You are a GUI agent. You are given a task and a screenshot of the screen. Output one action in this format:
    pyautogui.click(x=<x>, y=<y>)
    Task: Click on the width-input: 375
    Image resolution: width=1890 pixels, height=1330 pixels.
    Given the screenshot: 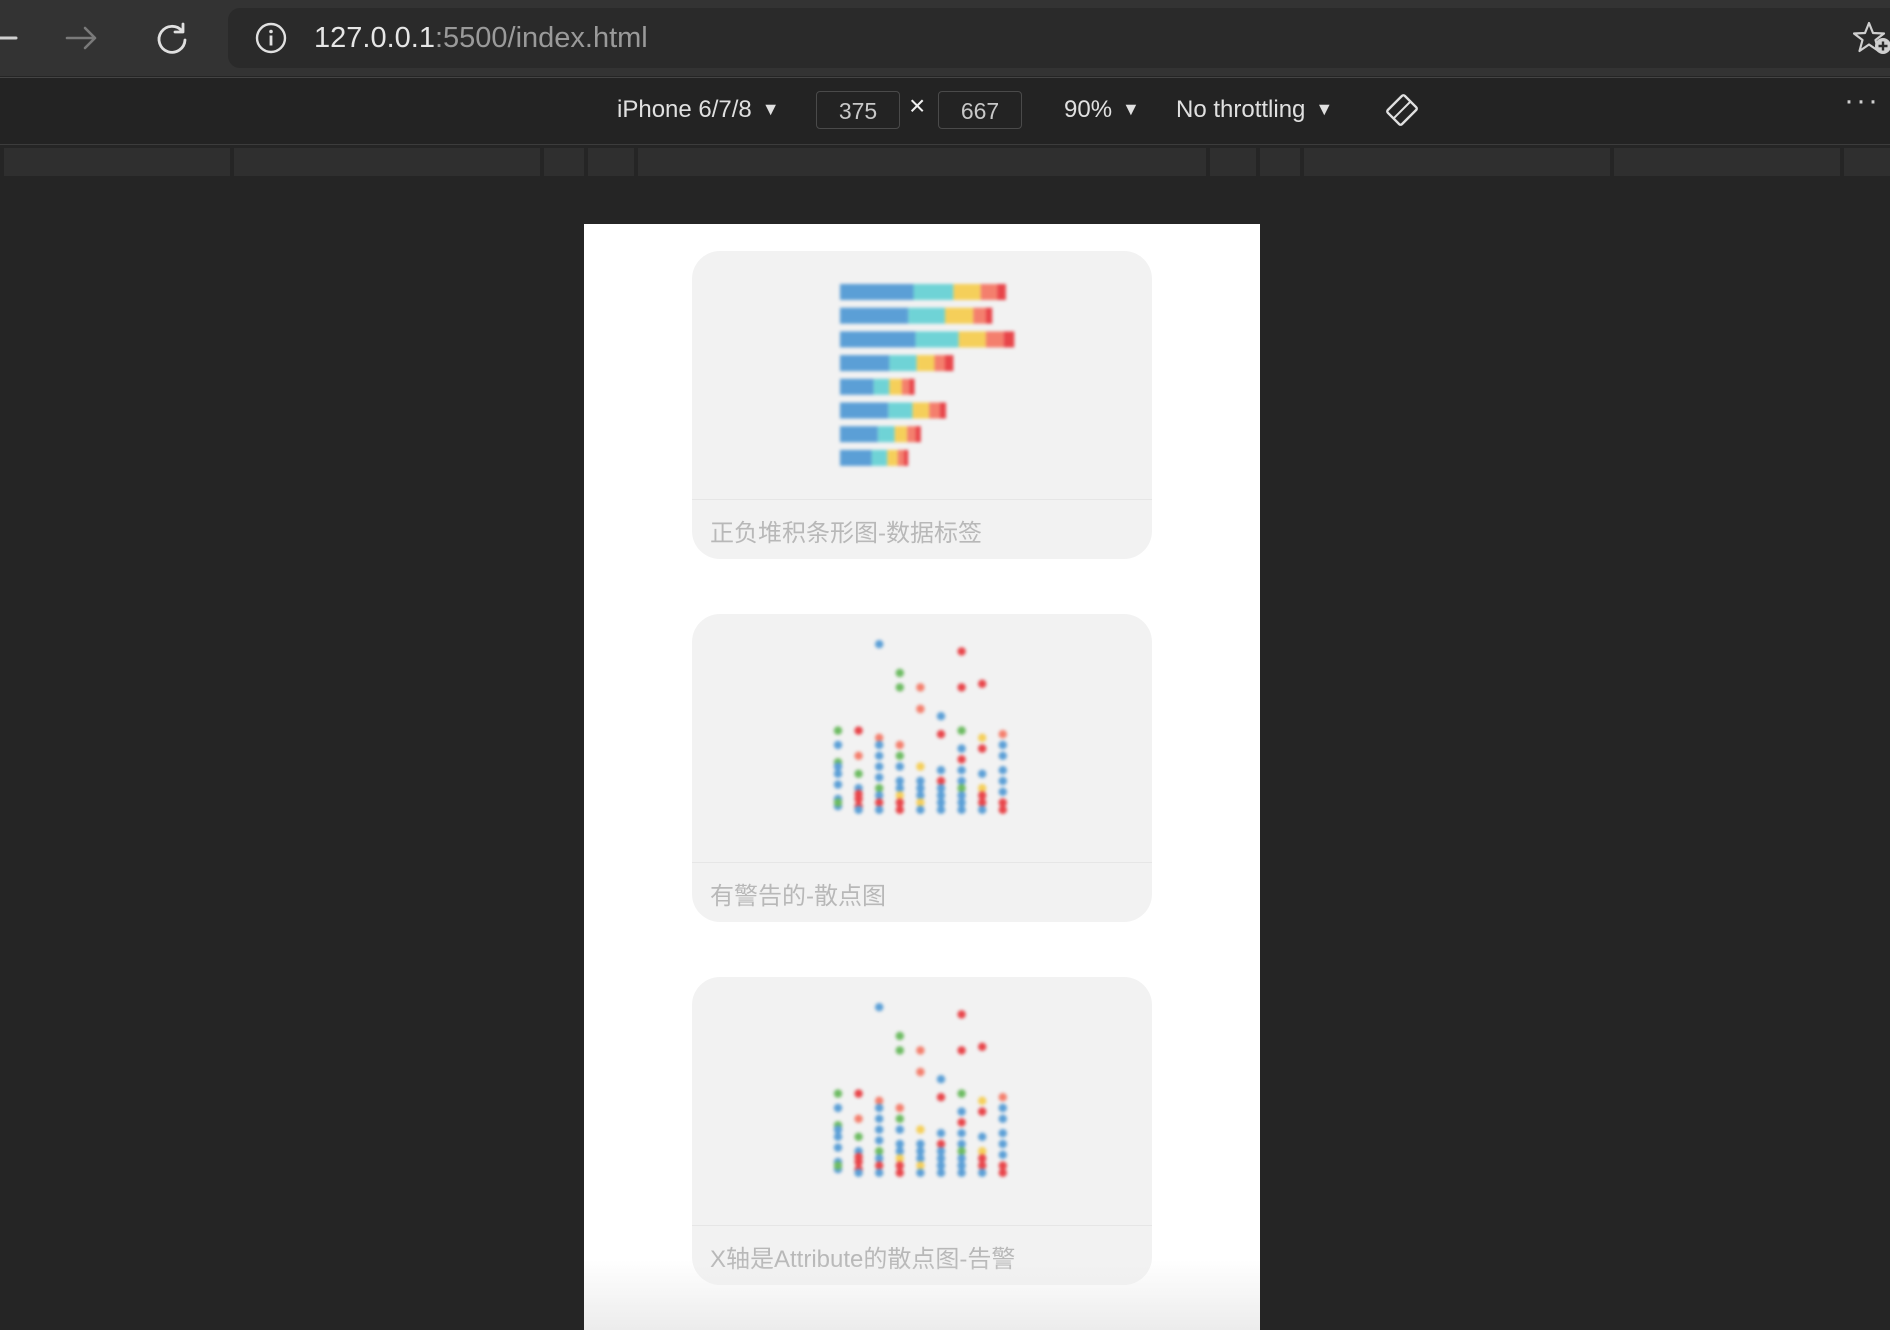 What is the action you would take?
    pyautogui.click(x=858, y=110)
    